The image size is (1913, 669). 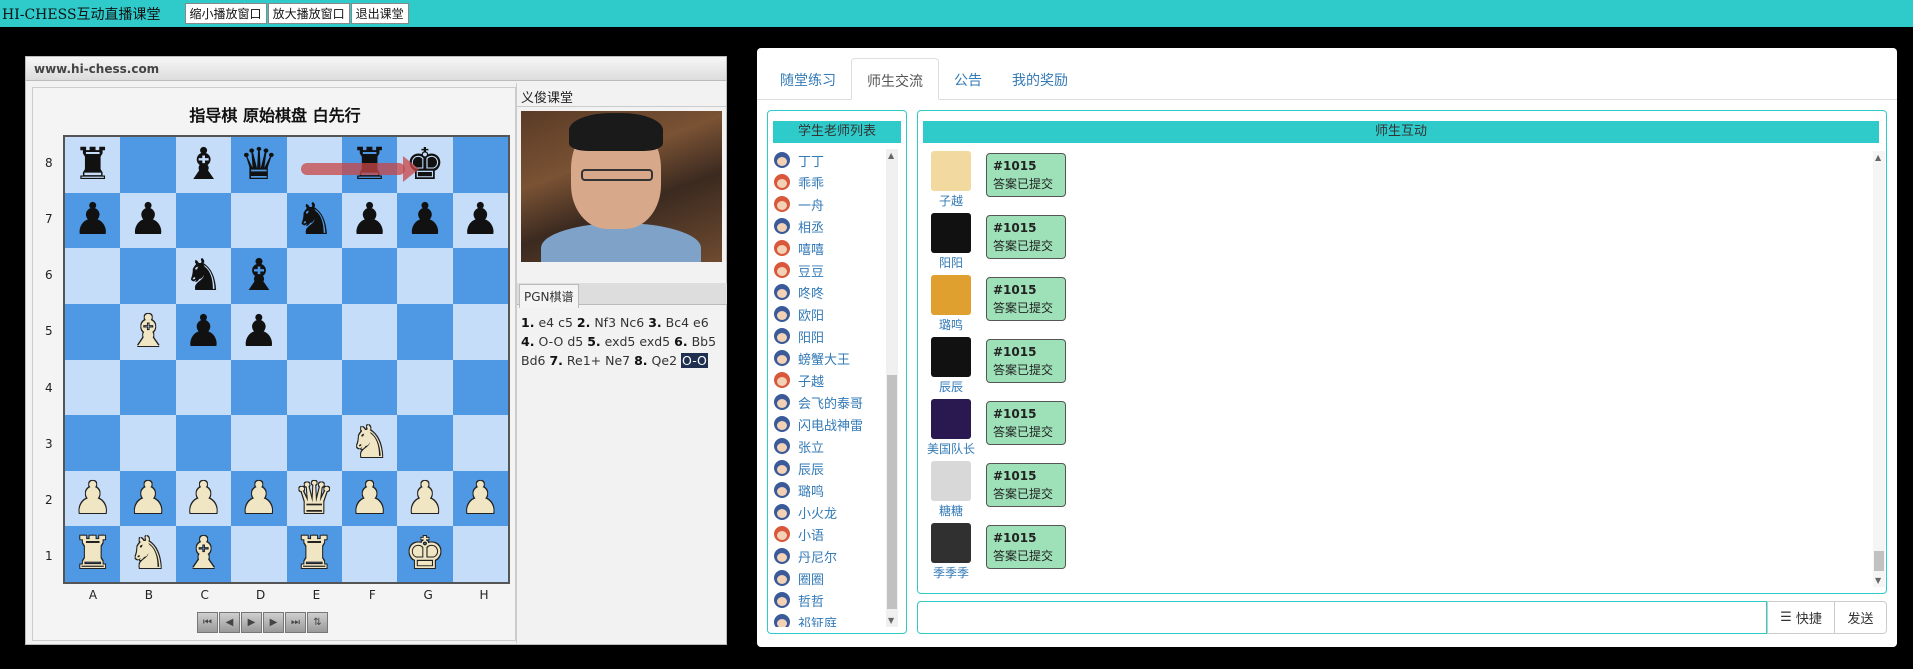 What do you see at coordinates (225, 13) in the screenshot?
I see `shrink-window-button: 缩小播放窗口` at bounding box center [225, 13].